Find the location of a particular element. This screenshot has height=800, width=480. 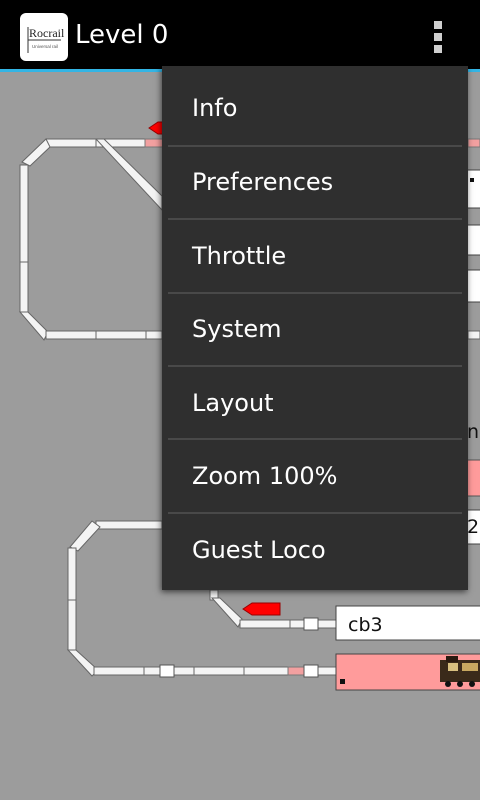

menu-item-info: Info is located at coordinates (315, 108).